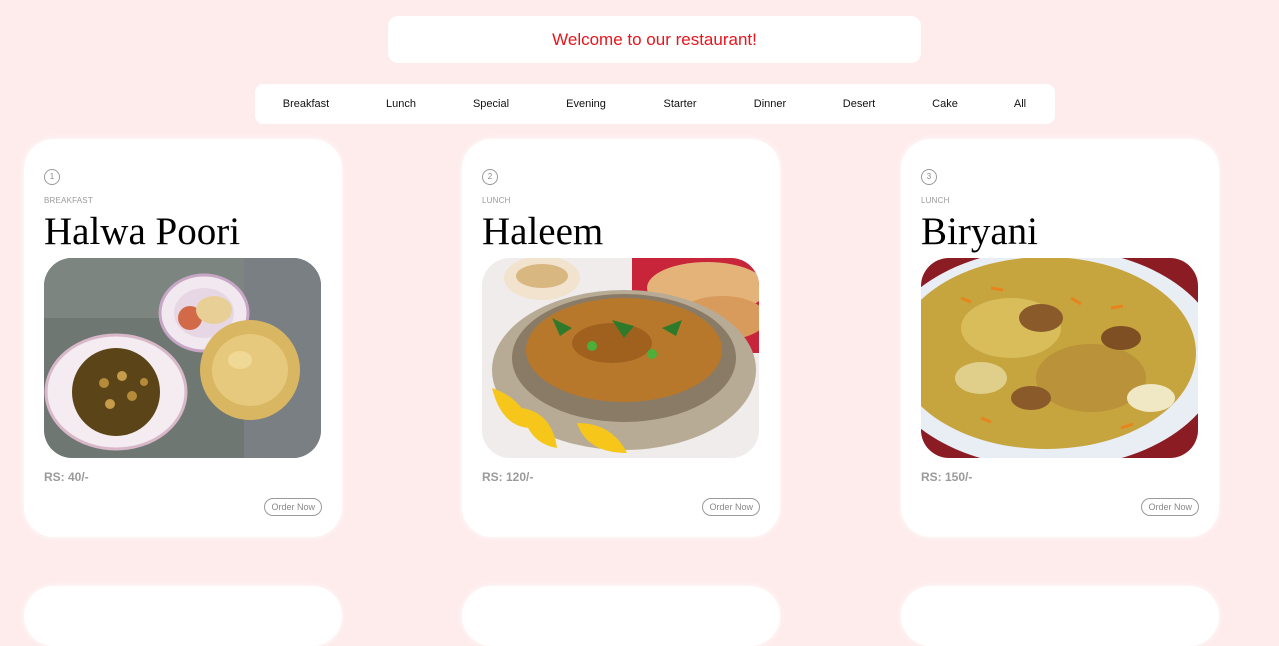 This screenshot has width=1279, height=646. I want to click on item-price: RS: 150/-, so click(947, 477).